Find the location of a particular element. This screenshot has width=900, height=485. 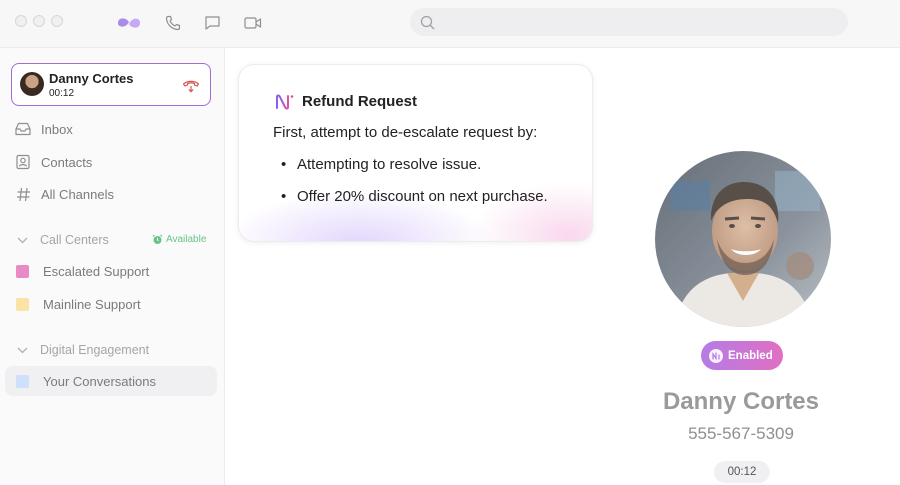

section-title: Digital Engagement is located at coordinates (95, 350).